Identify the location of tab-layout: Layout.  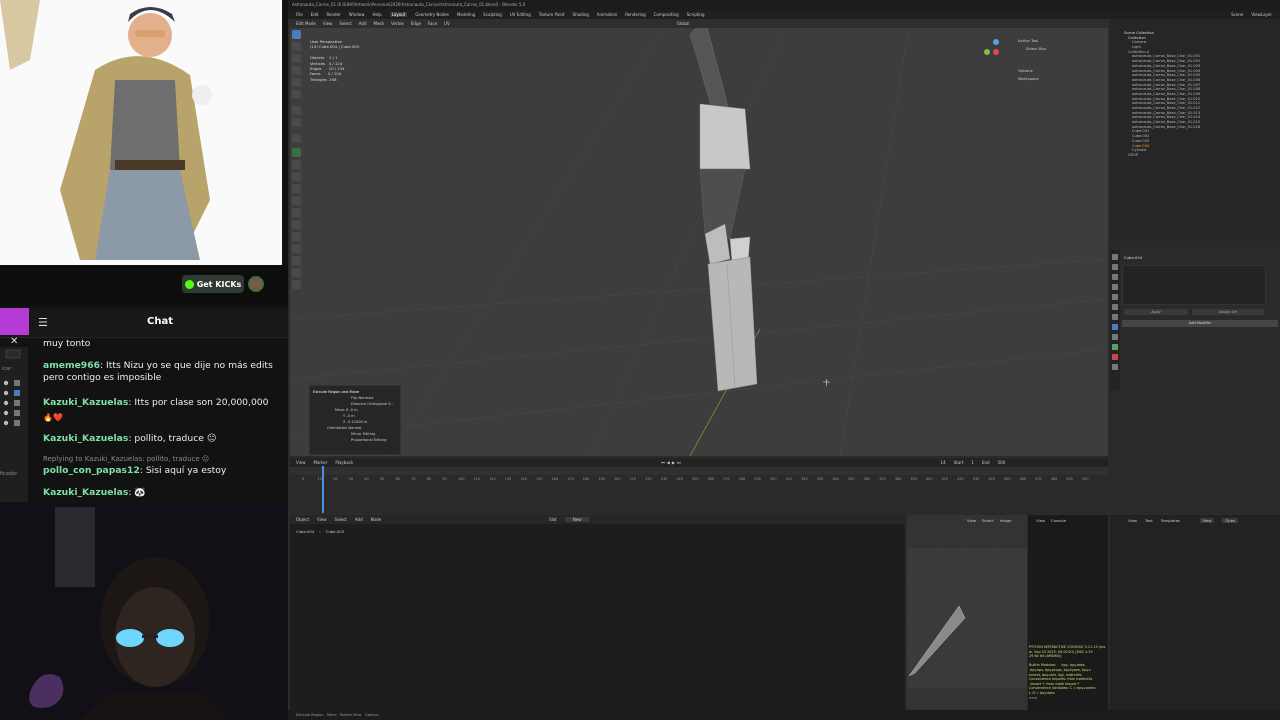
(398, 14).